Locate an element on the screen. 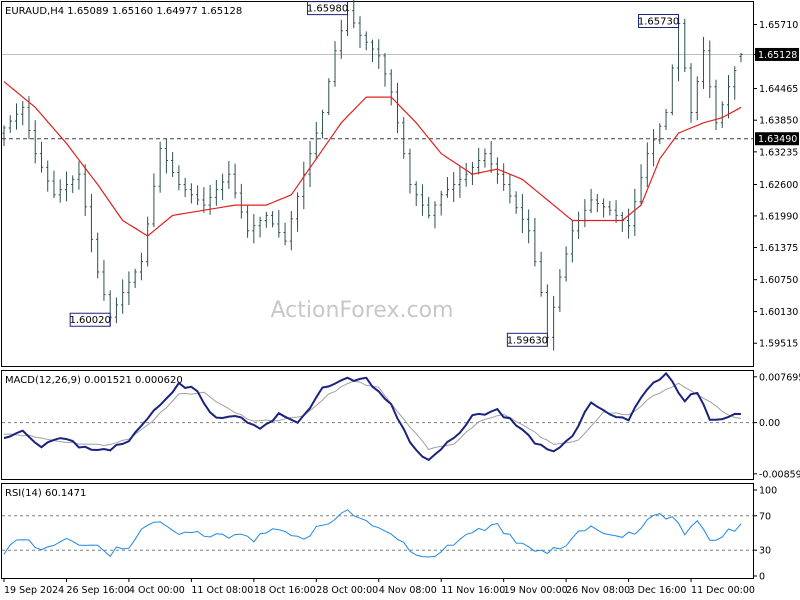 The width and height of the screenshot is (800, 600). time-tick-label: 19 Nov 00:00 is located at coordinates (536, 590).